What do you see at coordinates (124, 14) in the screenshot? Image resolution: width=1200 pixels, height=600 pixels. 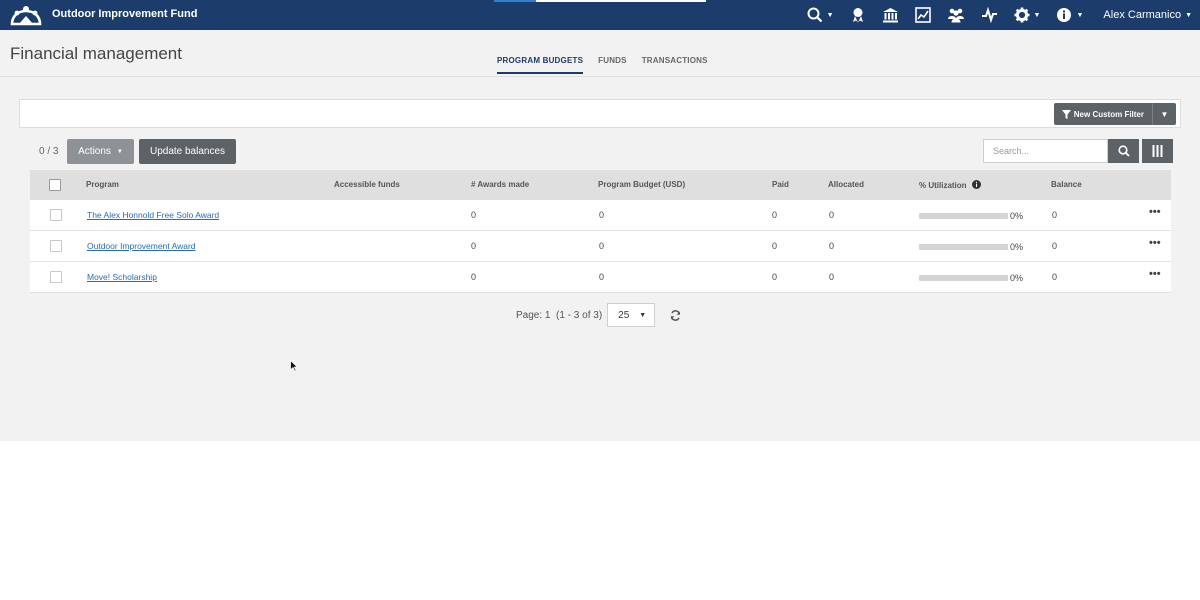 I see `org-name: Outdoor Improvement Fund` at bounding box center [124, 14].